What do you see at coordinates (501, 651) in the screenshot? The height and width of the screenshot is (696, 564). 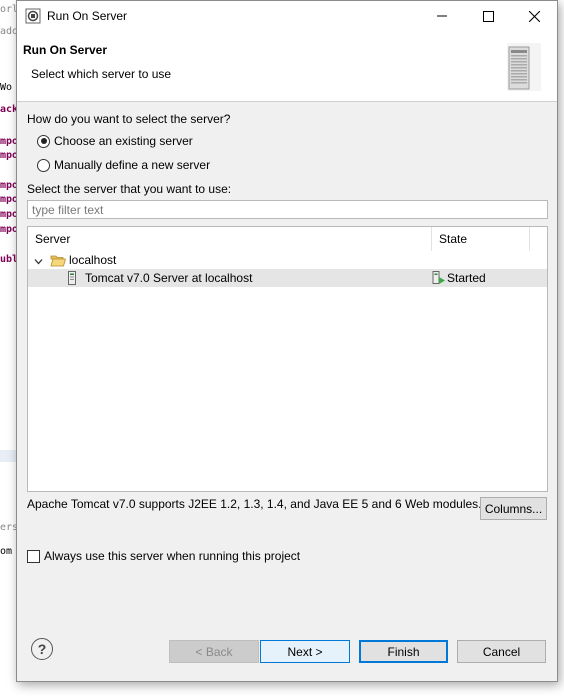 I see `cancel-button: Cancel` at bounding box center [501, 651].